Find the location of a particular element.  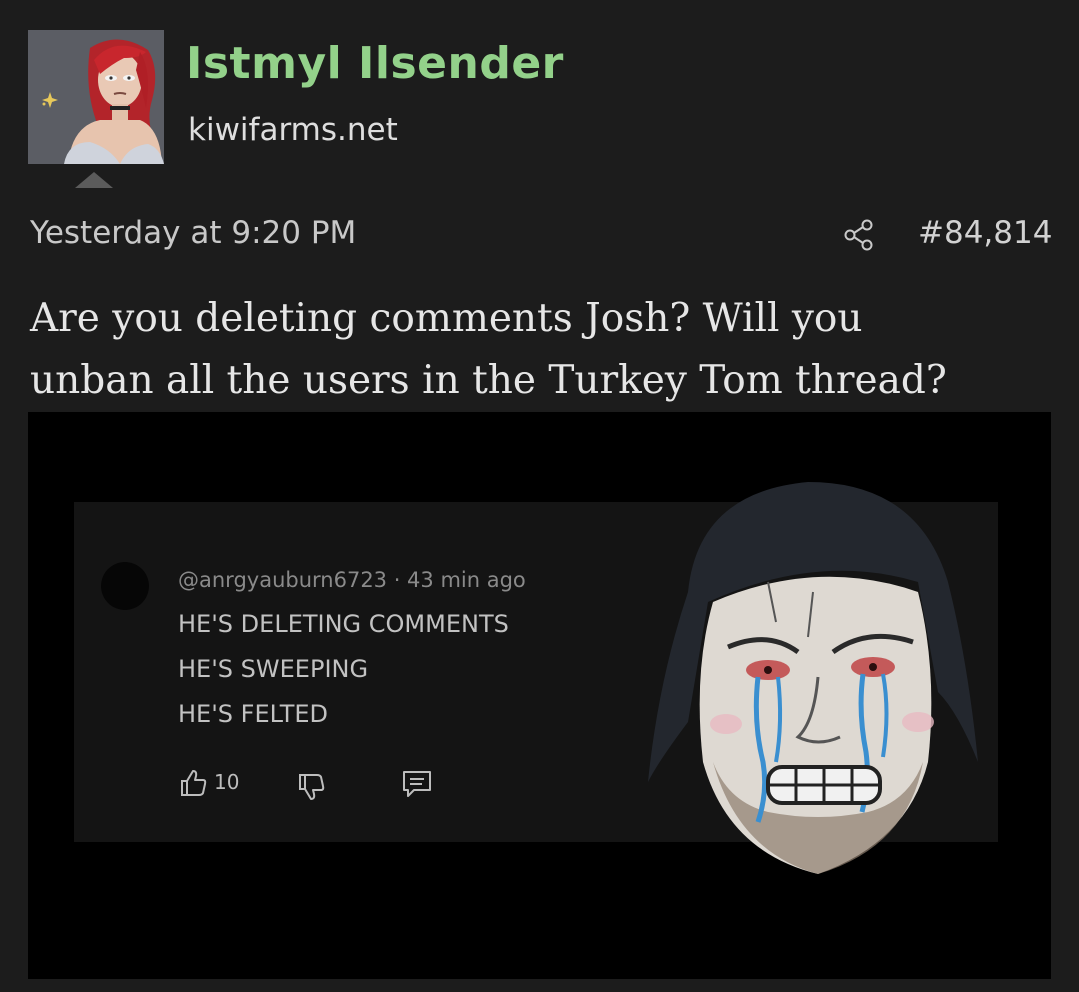

post-body-line: Are you deleting comments Josh? Will you is located at coordinates (446, 318).